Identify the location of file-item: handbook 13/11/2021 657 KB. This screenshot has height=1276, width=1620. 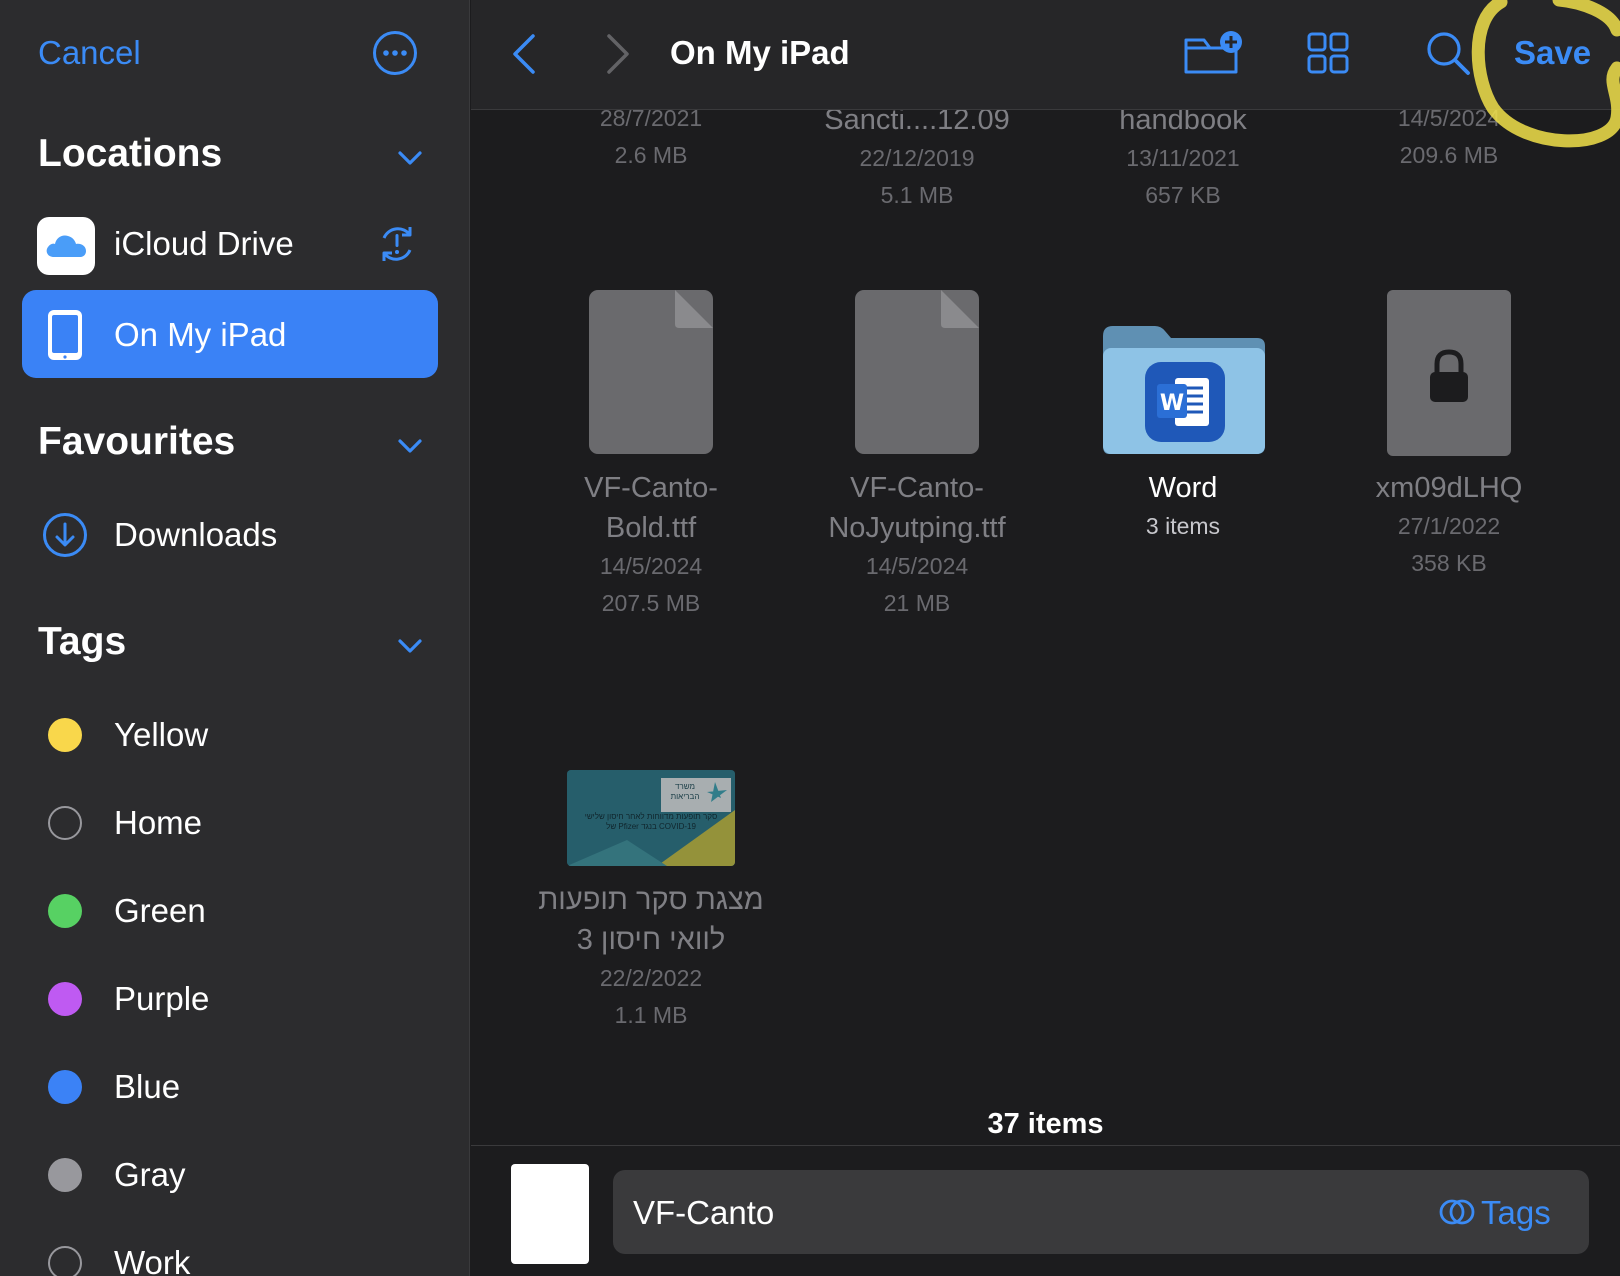
(1183, 157).